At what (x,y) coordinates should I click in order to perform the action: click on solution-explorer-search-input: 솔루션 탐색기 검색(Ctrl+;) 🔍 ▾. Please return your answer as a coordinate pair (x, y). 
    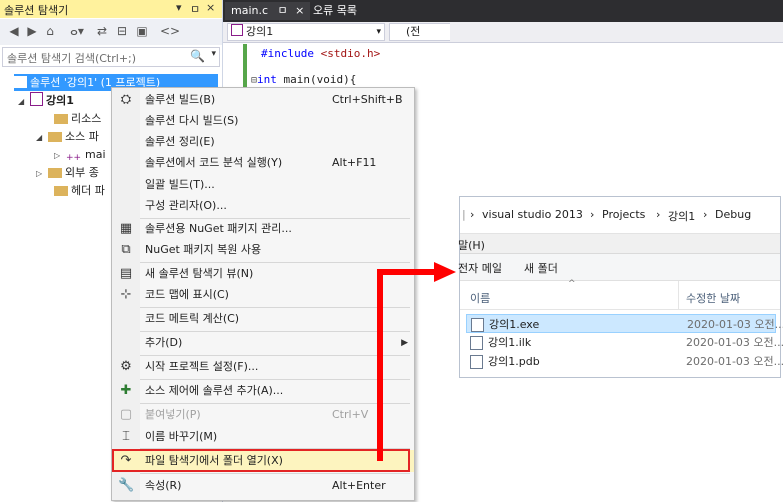
    Looking at the image, I should click on (111, 57).